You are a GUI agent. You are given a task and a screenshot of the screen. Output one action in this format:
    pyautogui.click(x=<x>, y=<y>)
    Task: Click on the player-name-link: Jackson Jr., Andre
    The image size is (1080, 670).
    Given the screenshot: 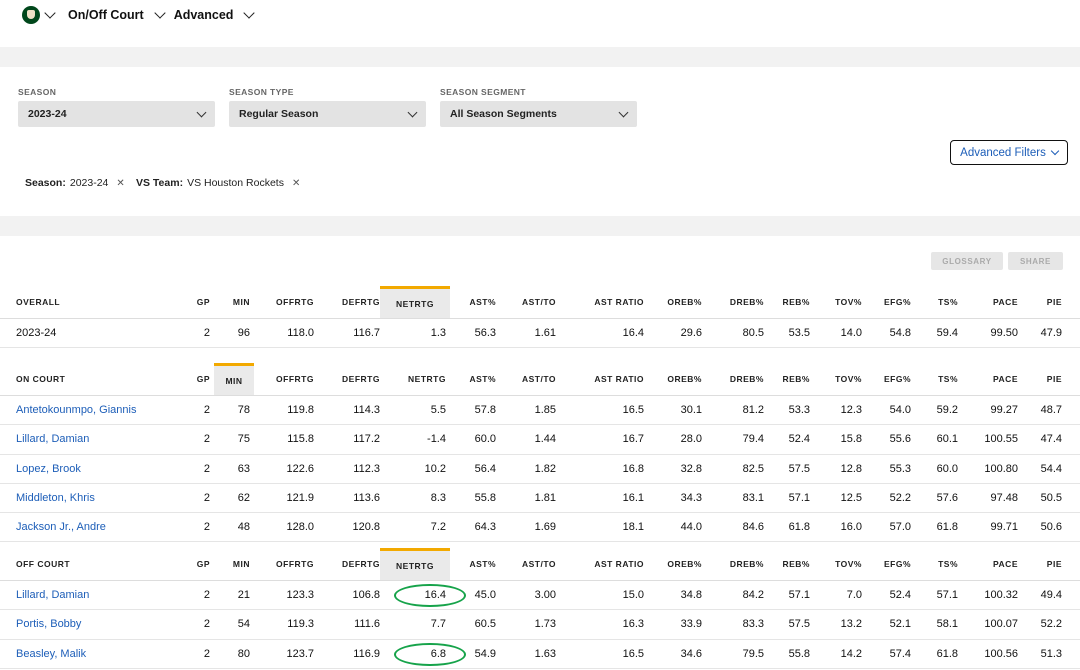 What is the action you would take?
    pyautogui.click(x=101, y=527)
    